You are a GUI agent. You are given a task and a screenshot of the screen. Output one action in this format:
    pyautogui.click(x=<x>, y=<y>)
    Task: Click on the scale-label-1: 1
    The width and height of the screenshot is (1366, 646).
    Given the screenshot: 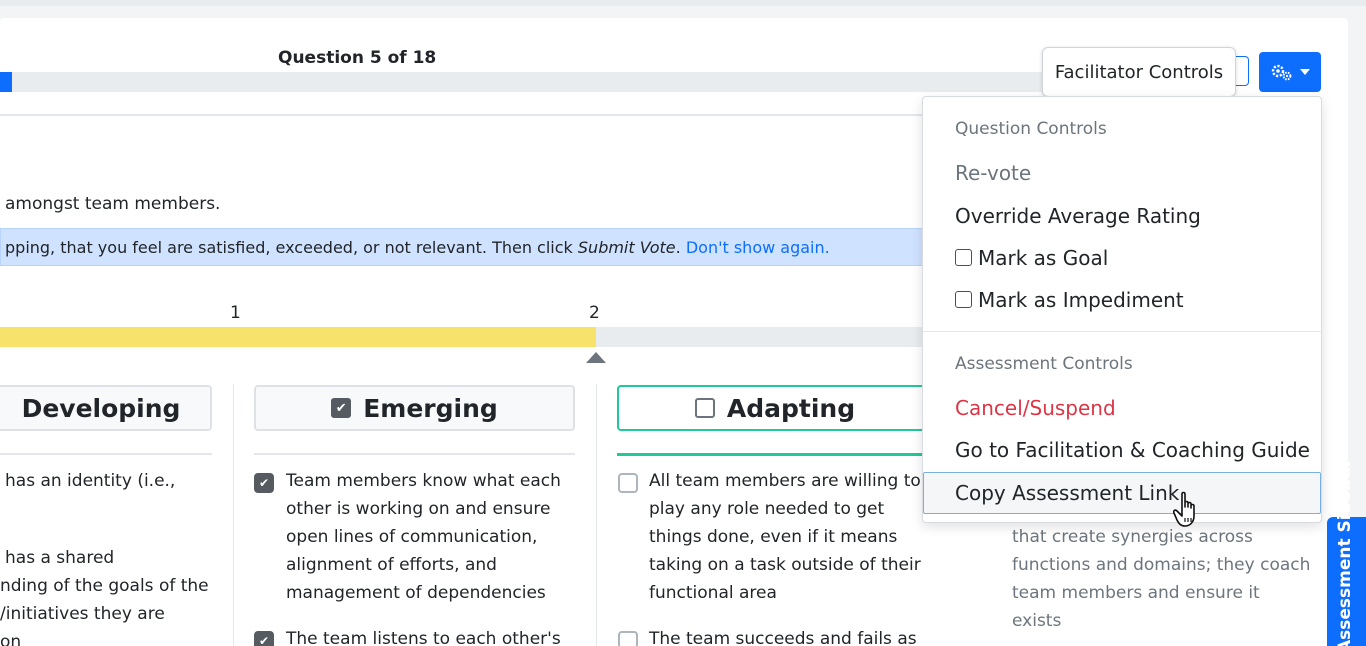 What is the action you would take?
    pyautogui.click(x=235, y=313)
    